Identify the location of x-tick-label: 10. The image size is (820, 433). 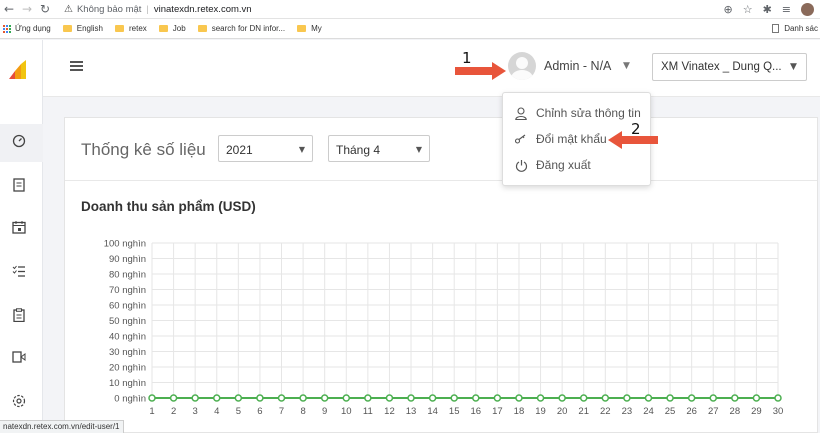
(346, 411).